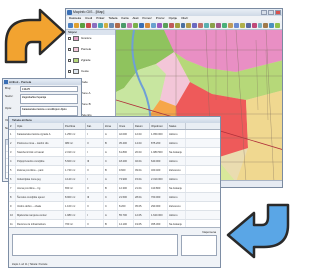 The image size is (320, 269). I want to click on minimize-button, so click(264, 12).